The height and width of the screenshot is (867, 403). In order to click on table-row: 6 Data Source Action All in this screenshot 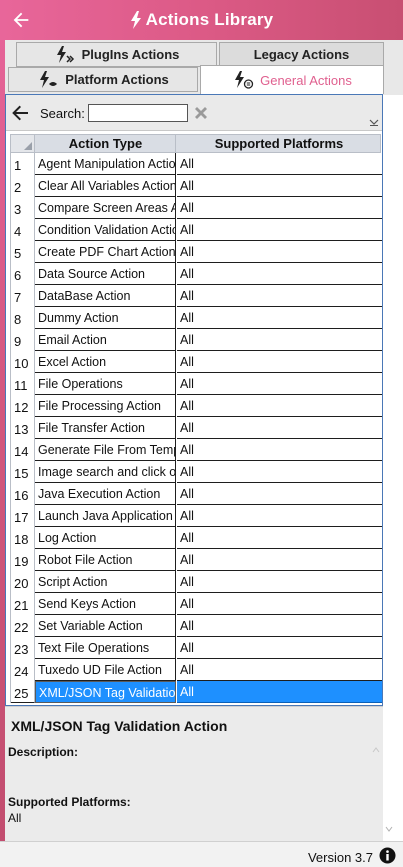, I will do `click(196, 274)`.